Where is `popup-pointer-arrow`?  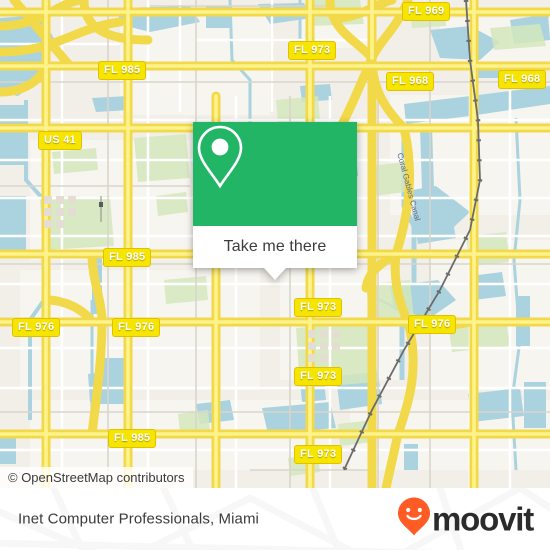 popup-pointer-arrow is located at coordinates (275, 274).